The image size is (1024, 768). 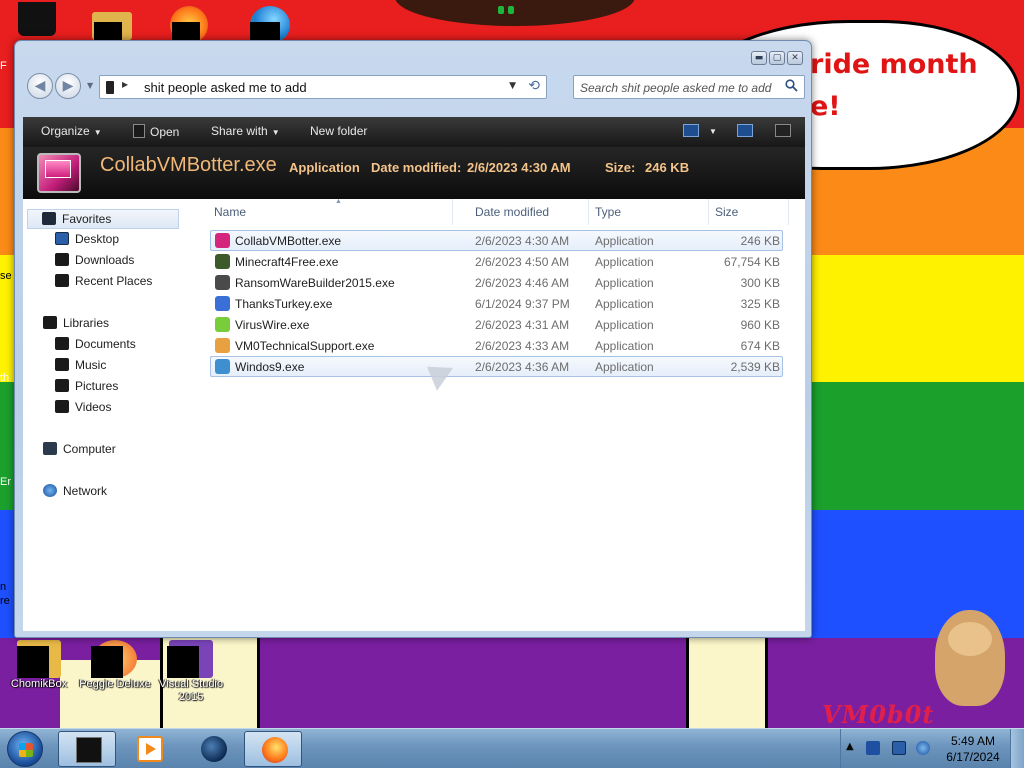 I want to click on address-bar: ▸ shit people asked me to add ▼ ⟲, so click(x=323, y=87).